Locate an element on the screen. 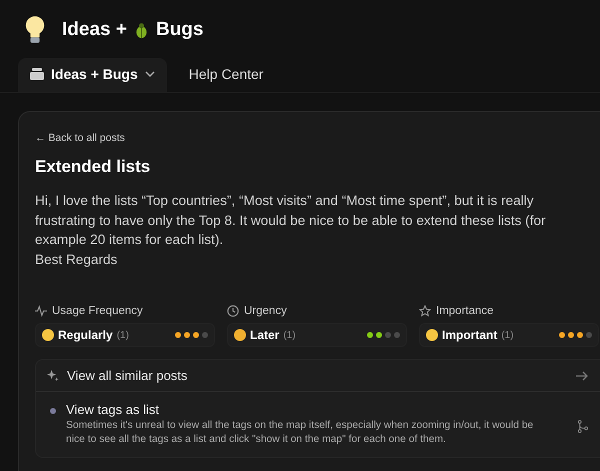 This screenshot has height=471, width=600. arrow-right-icon is located at coordinates (582, 375).